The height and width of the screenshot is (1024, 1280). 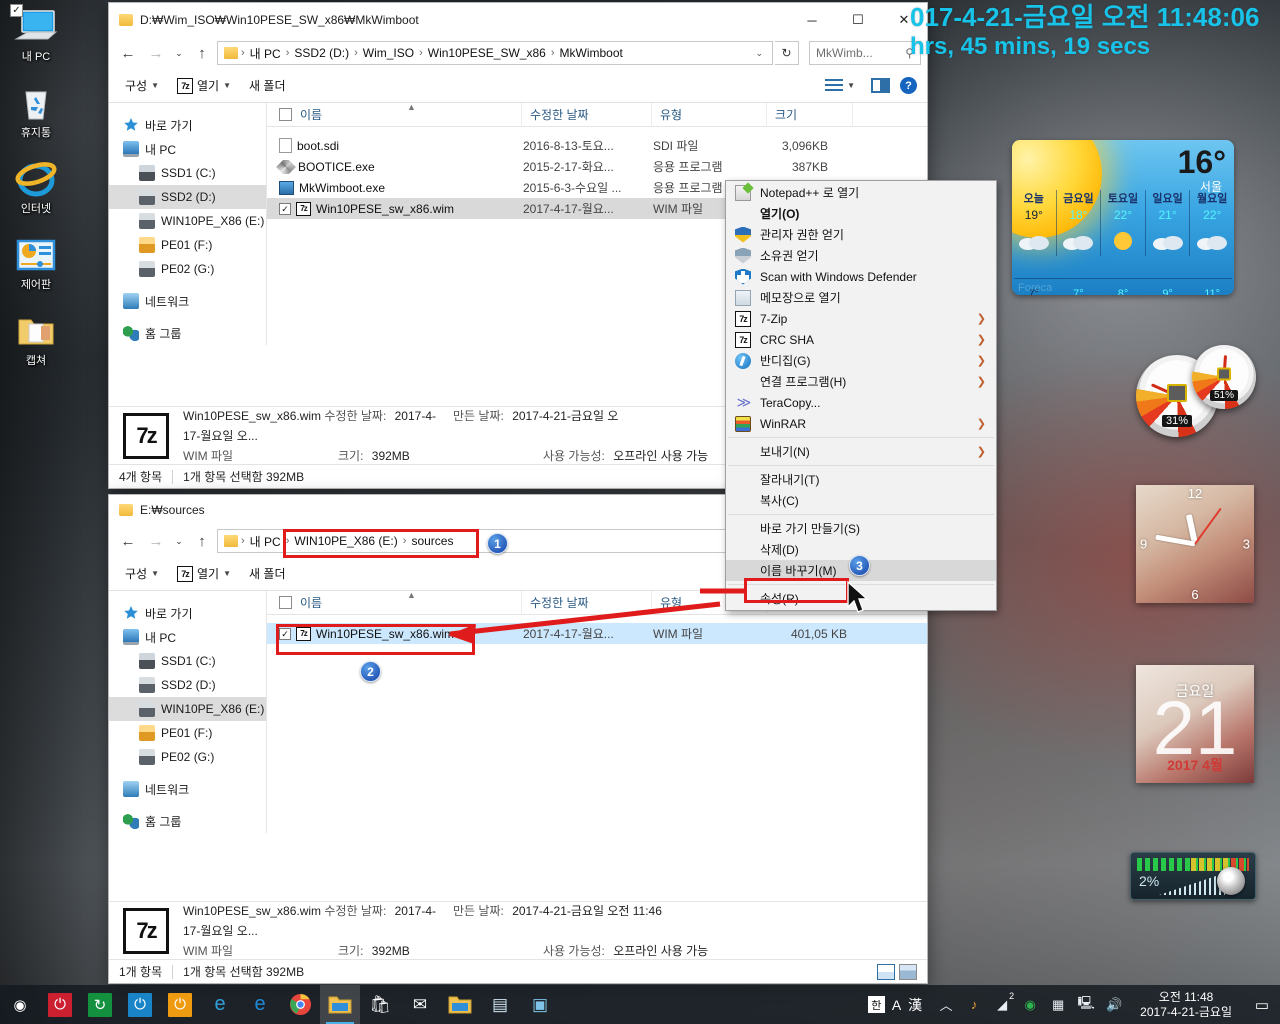 I want to click on column-headers: 이름 수정한 날짜 유형 크기 ▲, so click(x=597, y=114).